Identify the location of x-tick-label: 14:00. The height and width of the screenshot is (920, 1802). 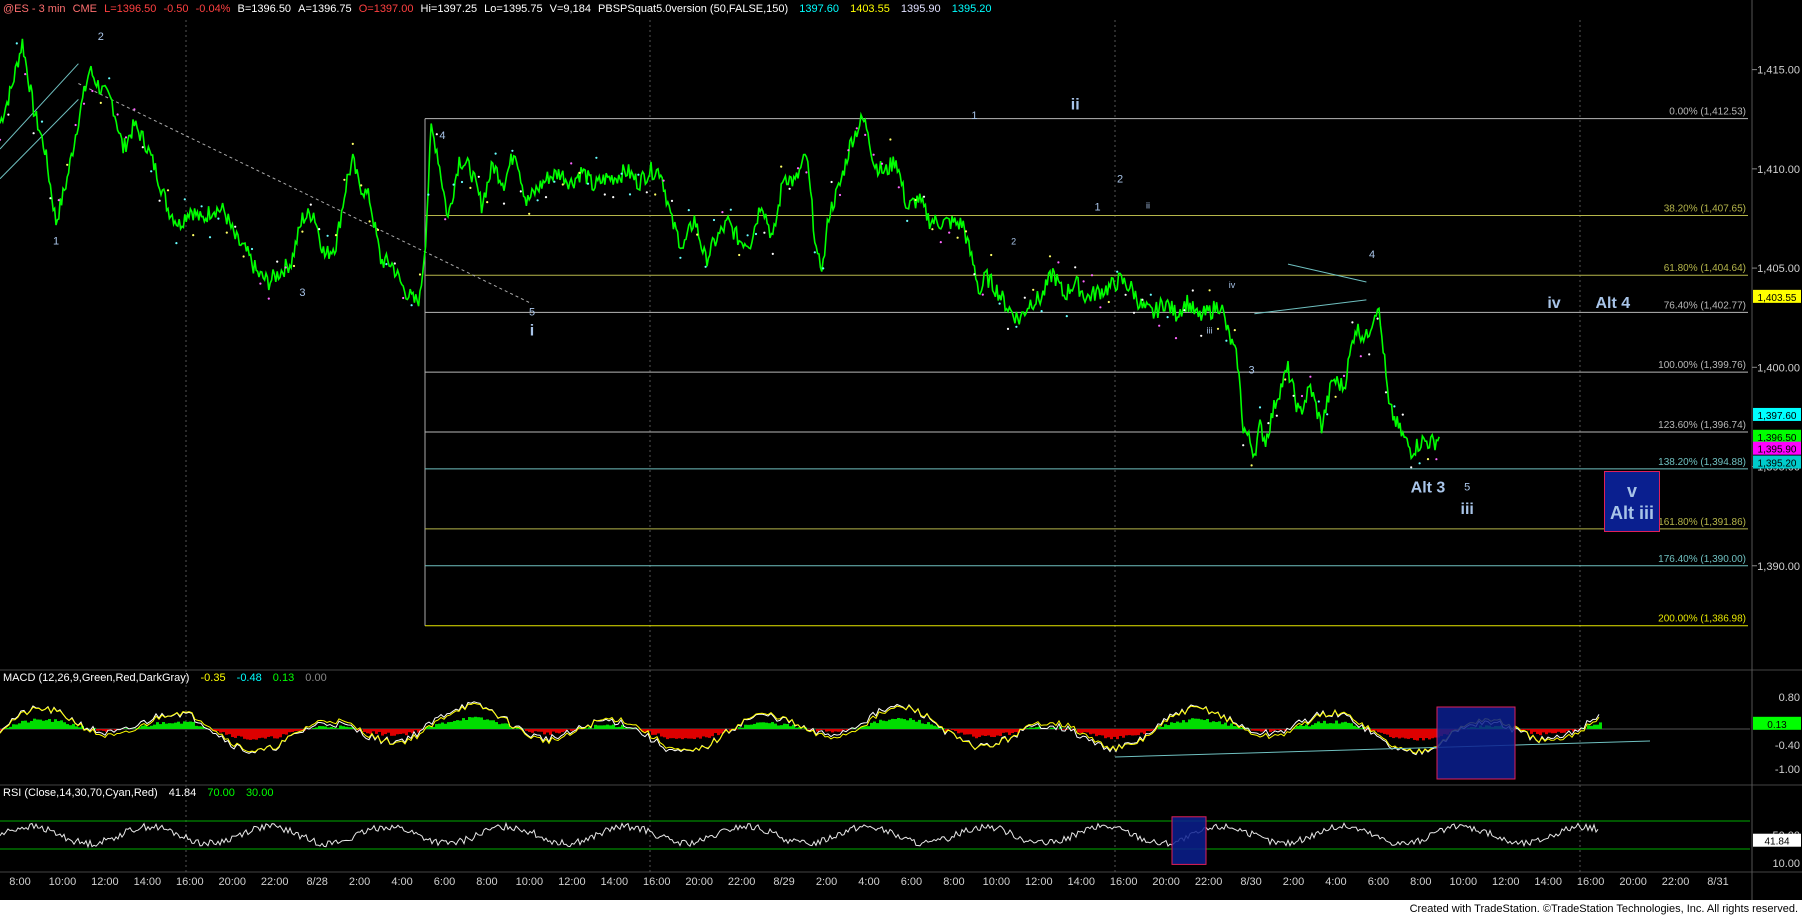
(1081, 882).